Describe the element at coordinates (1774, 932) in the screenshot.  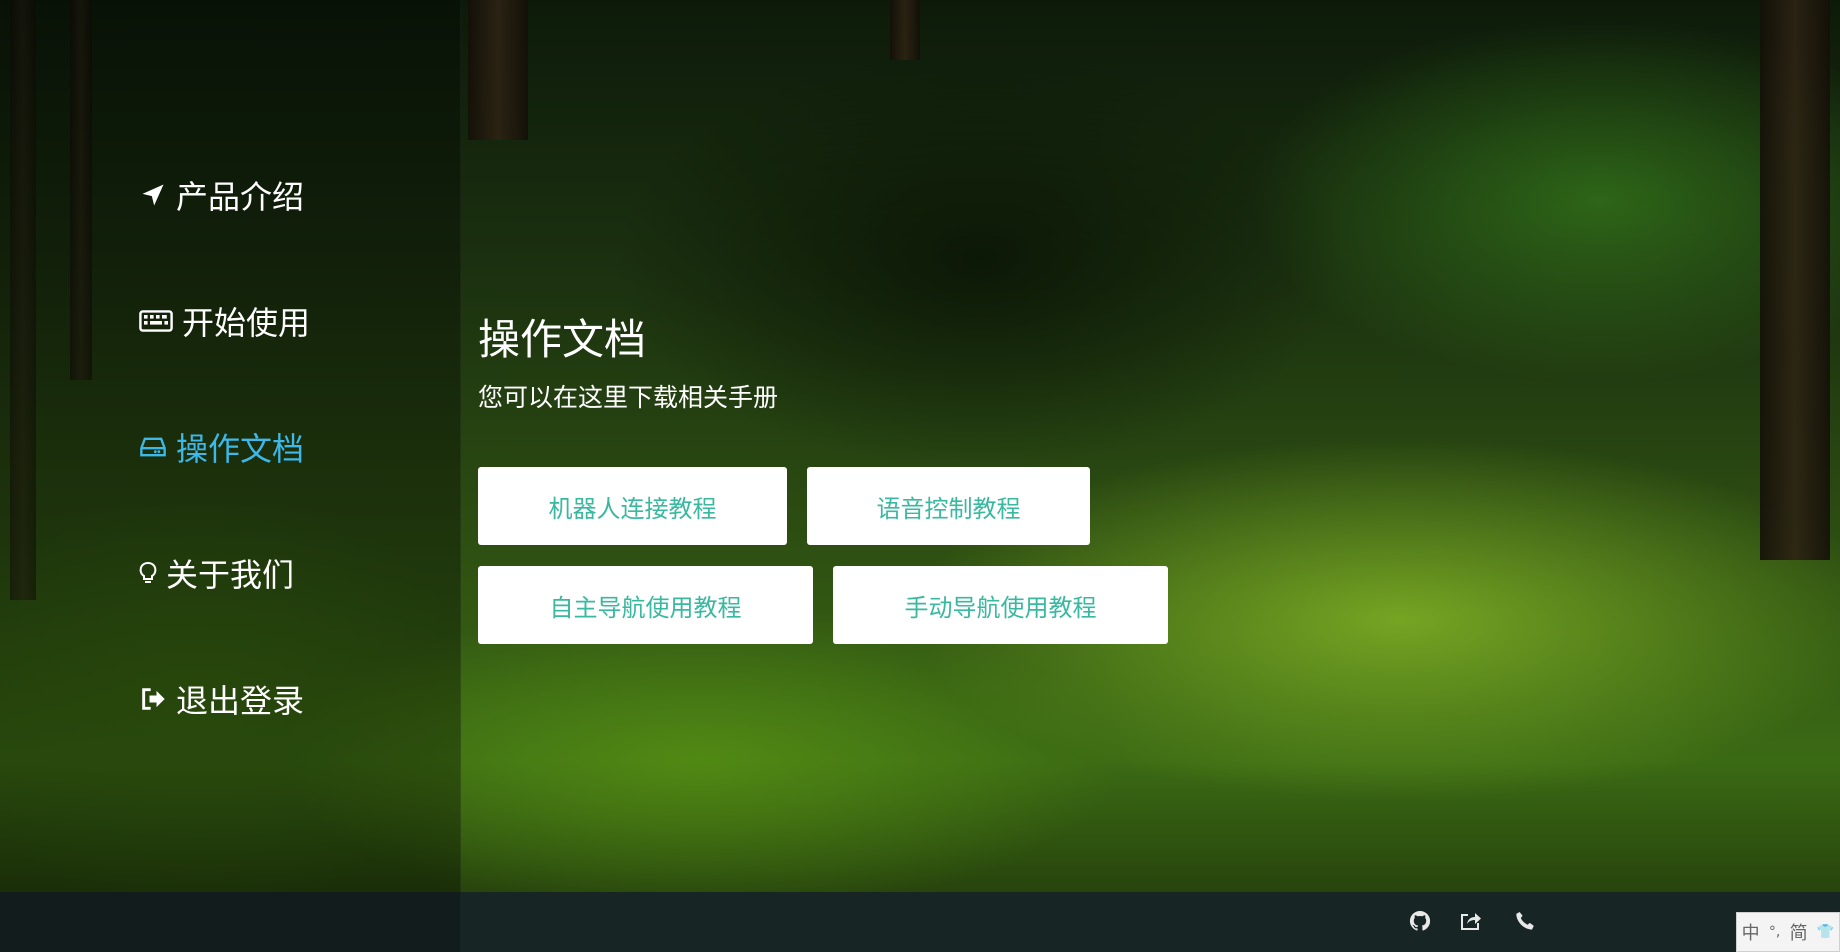
I see `ime-punctuation-mode: °,` at that location.